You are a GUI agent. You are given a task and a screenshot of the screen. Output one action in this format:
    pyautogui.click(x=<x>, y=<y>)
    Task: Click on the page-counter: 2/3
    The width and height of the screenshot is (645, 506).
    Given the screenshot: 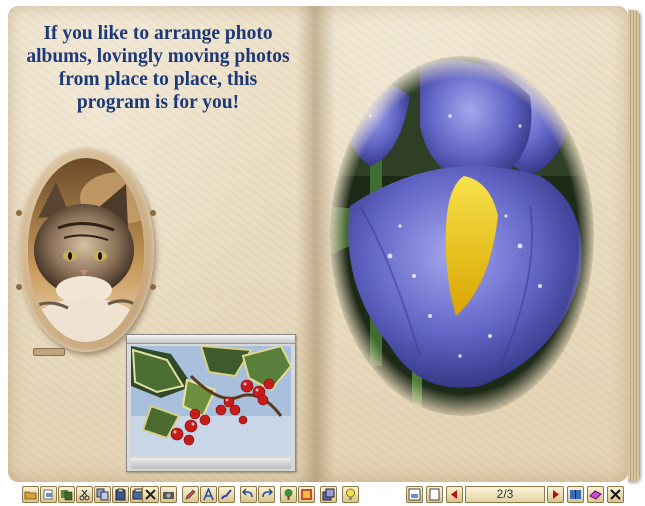 What is the action you would take?
    pyautogui.click(x=505, y=494)
    